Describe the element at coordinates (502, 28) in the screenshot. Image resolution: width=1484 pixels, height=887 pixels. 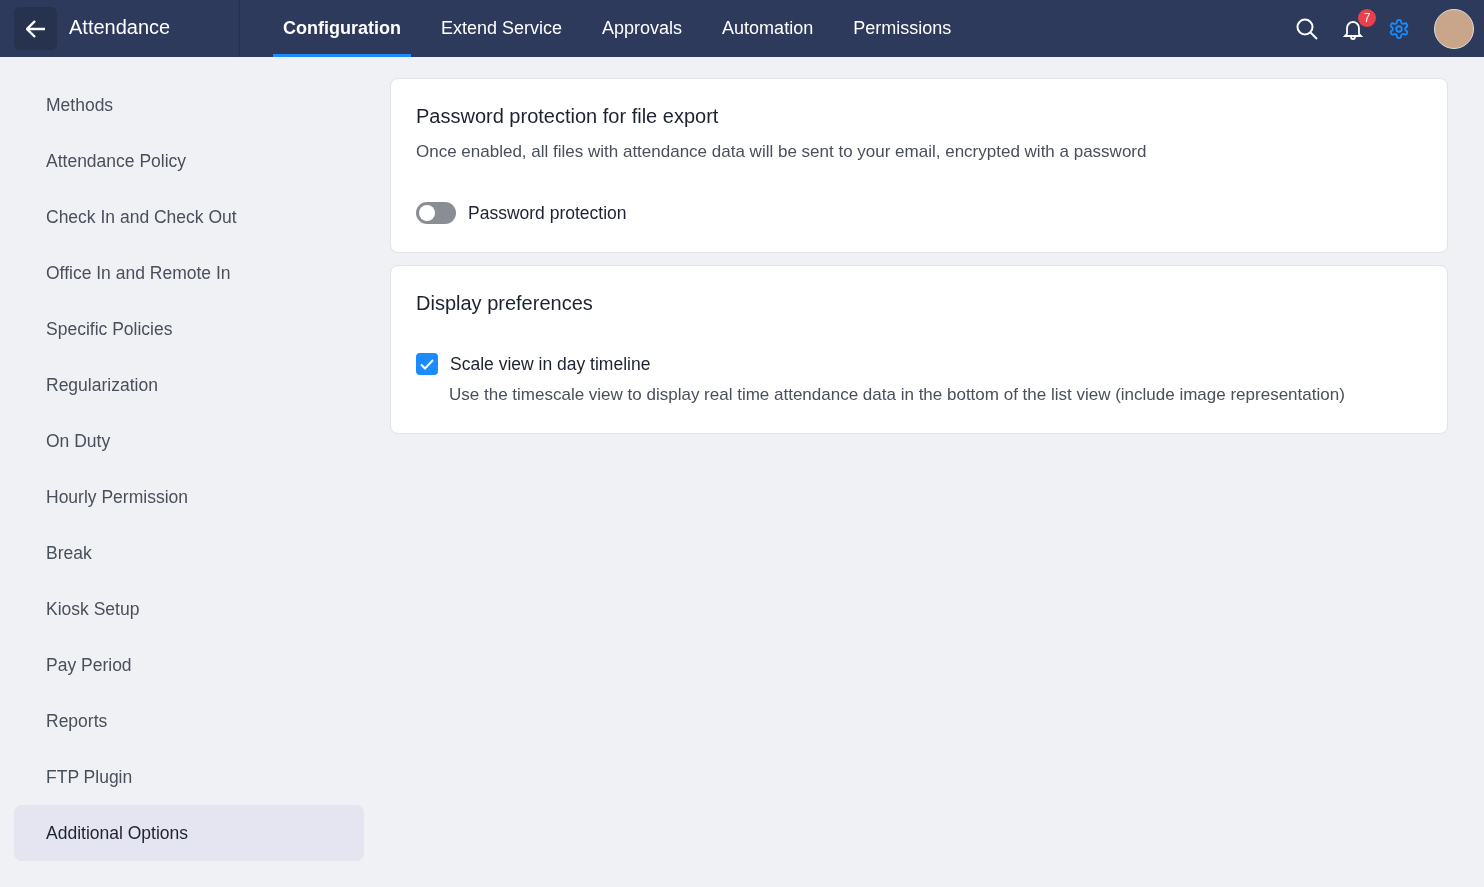
I see `nav-tab: Extend Service` at that location.